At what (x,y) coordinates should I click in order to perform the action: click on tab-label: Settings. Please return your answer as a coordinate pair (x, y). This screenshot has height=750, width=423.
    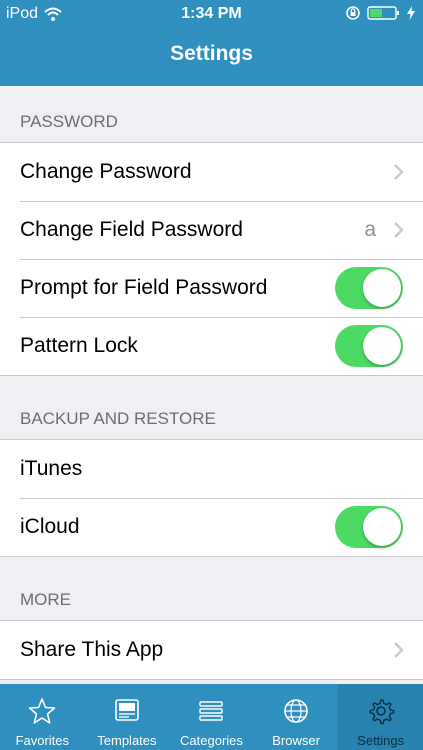
    Looking at the image, I should click on (381, 740).